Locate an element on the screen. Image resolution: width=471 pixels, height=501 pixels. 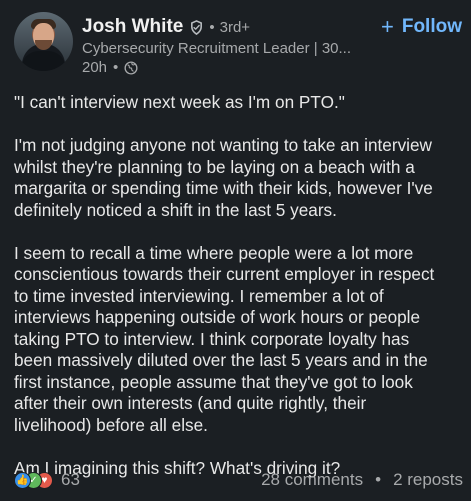
like-icon: 👍 is located at coordinates (22, 480).